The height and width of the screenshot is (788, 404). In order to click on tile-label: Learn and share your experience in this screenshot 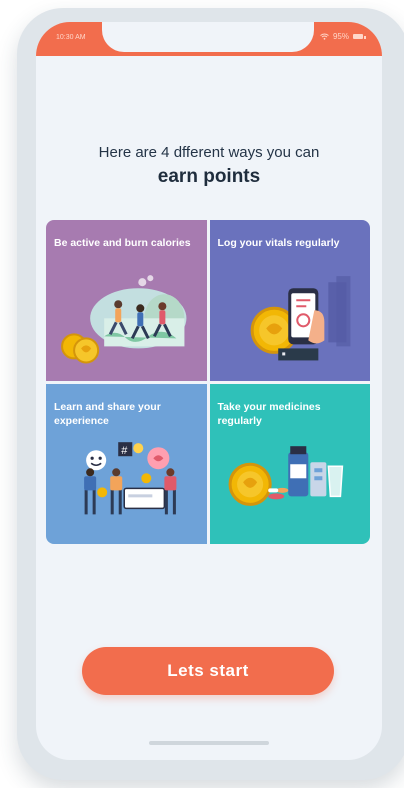, I will do `click(107, 413)`.